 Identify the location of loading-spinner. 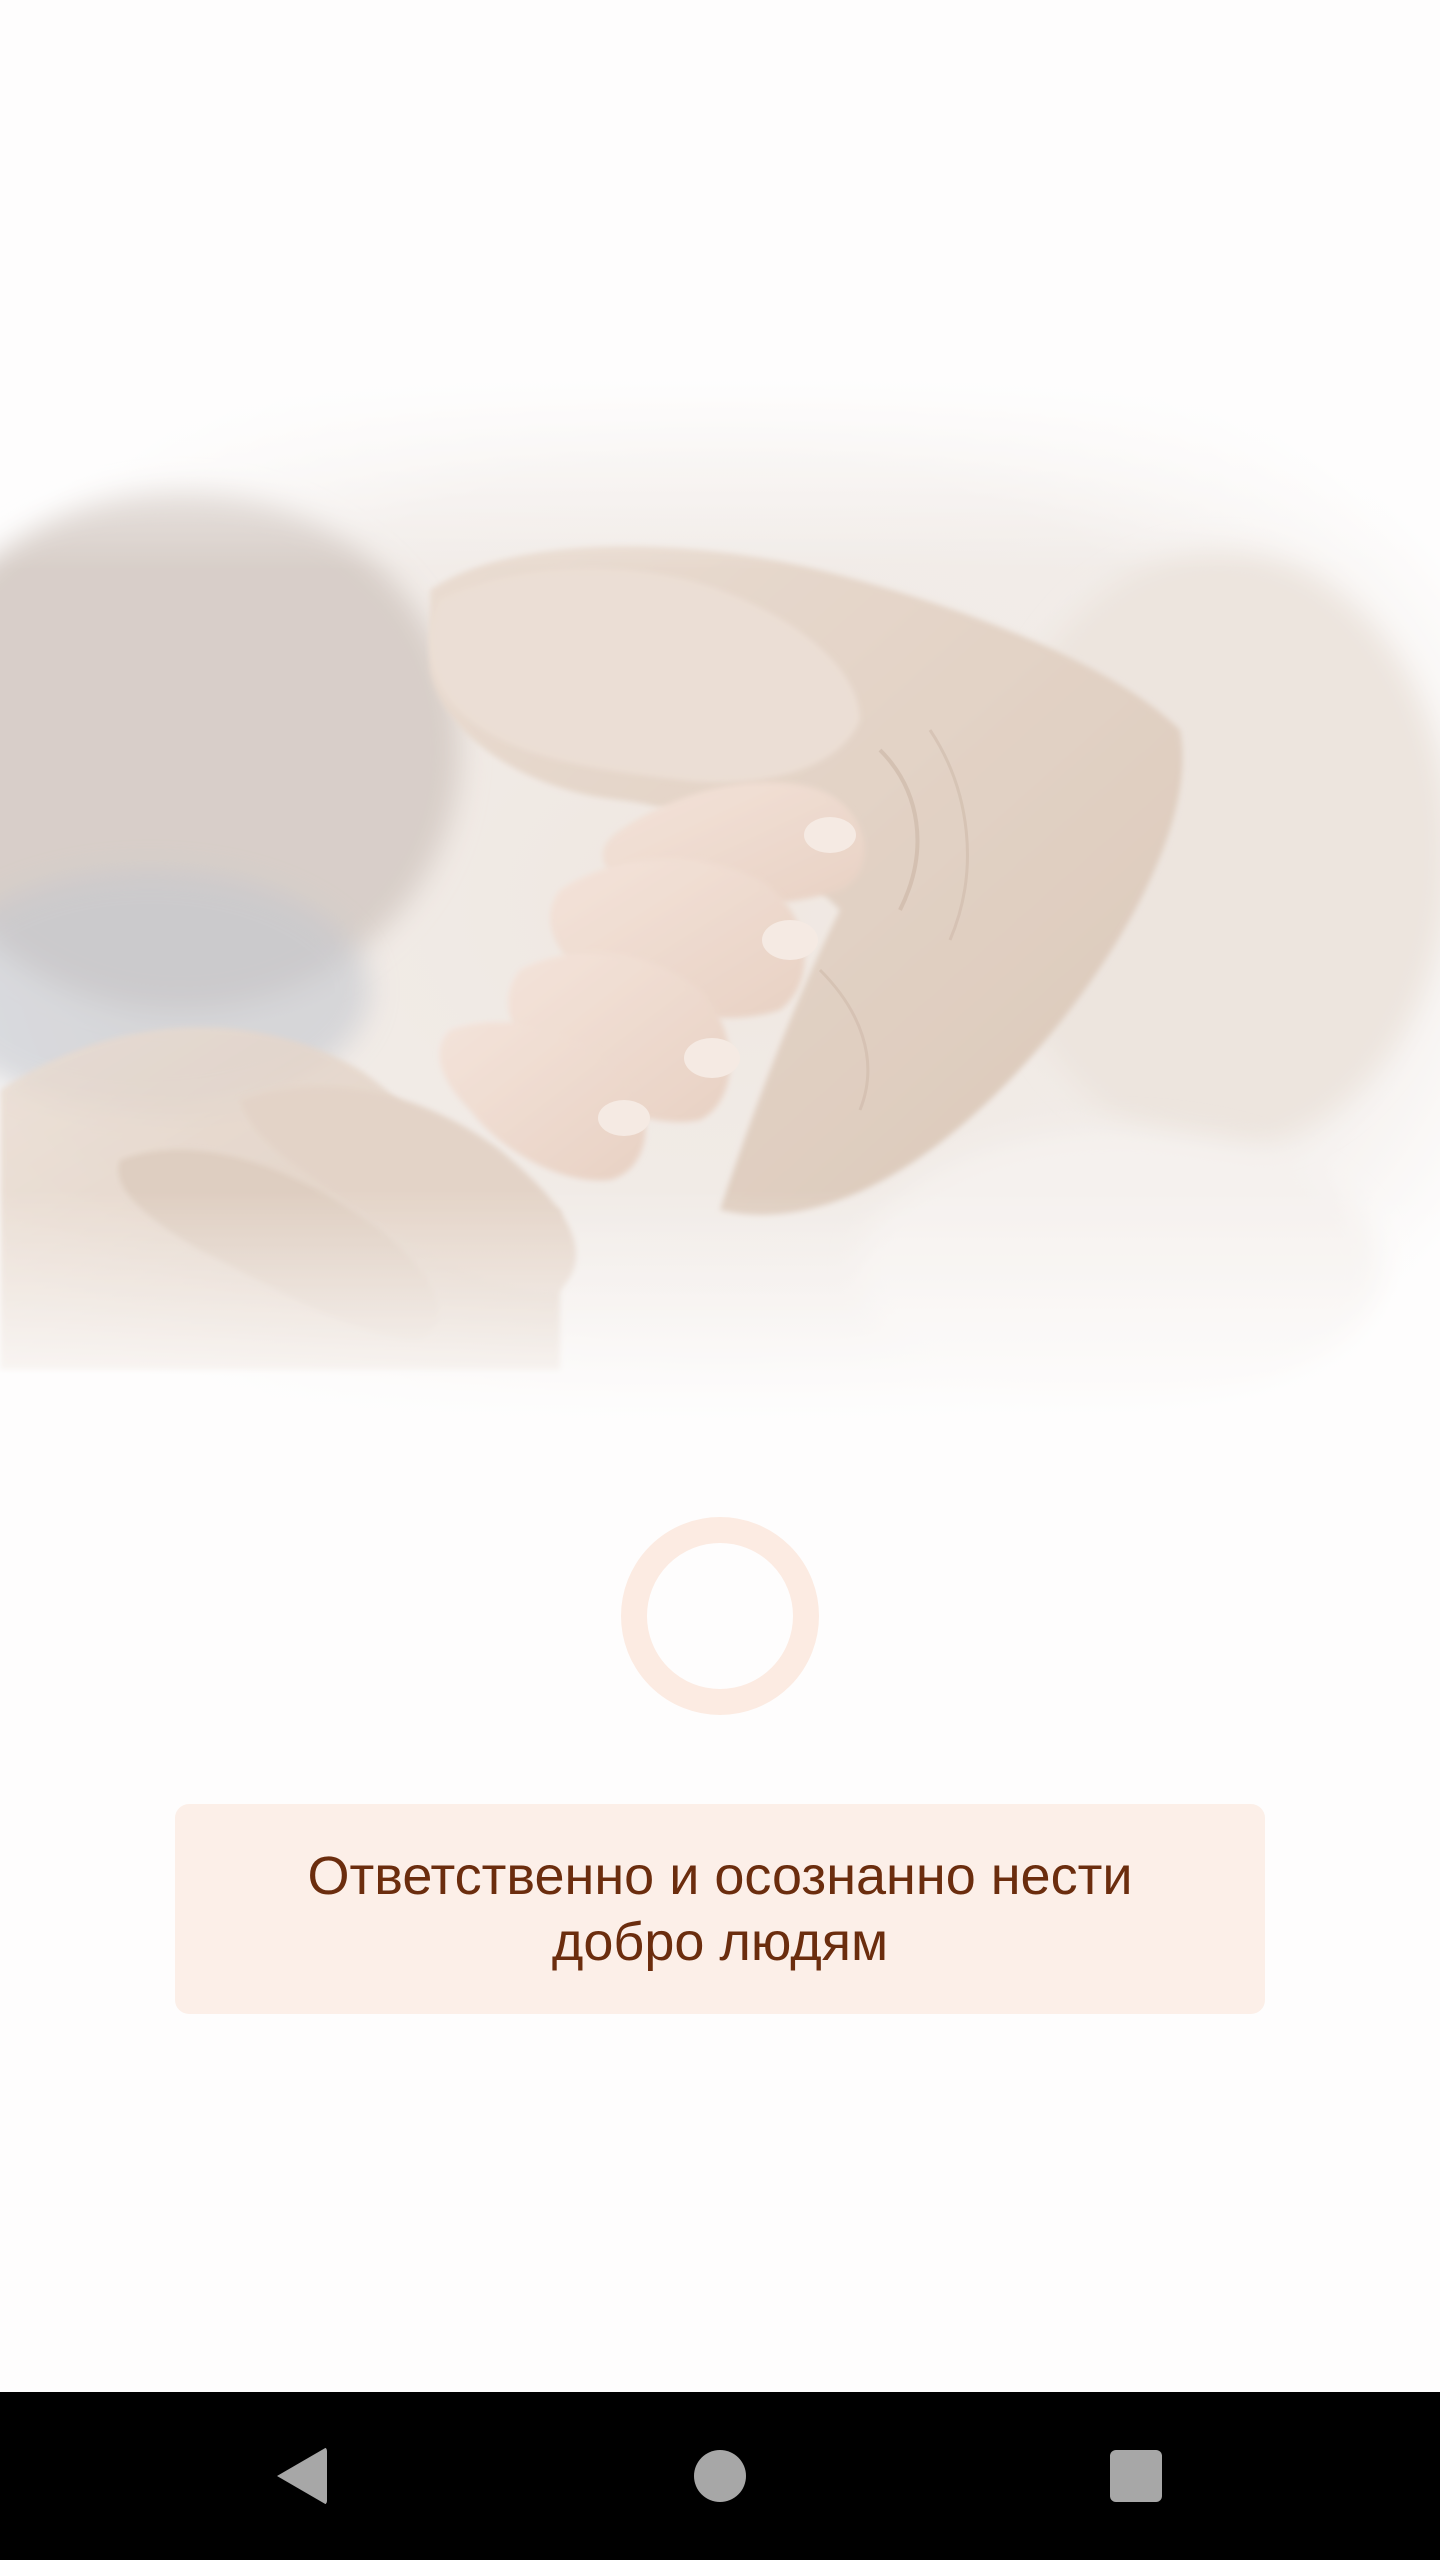
(720, 1616).